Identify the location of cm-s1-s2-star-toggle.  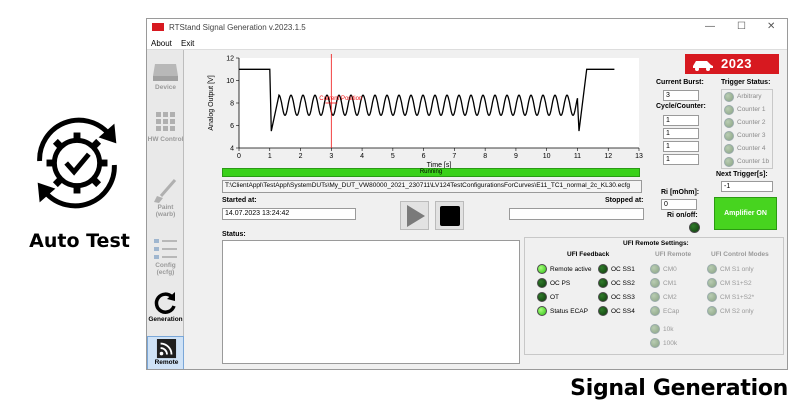
(712, 297).